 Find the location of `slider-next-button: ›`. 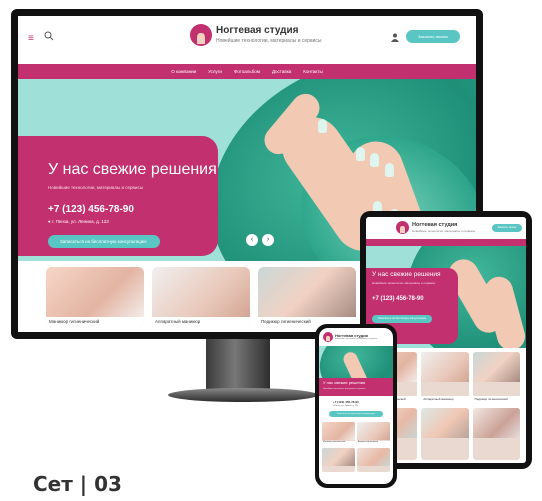

slider-next-button: › is located at coordinates (268, 240).